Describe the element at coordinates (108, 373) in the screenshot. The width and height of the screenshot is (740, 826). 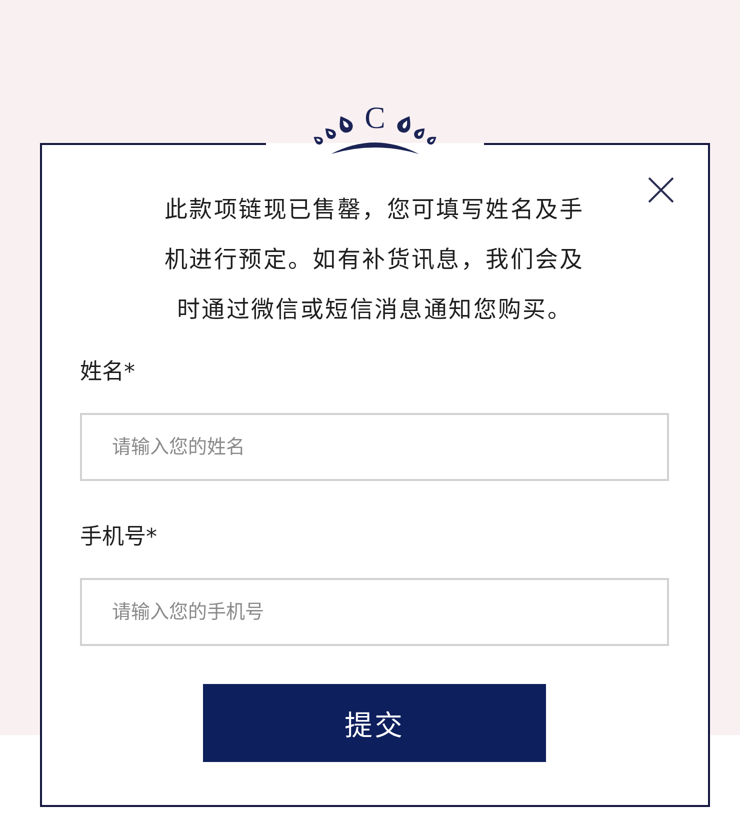
I see `field-label: 姓名*` at that location.